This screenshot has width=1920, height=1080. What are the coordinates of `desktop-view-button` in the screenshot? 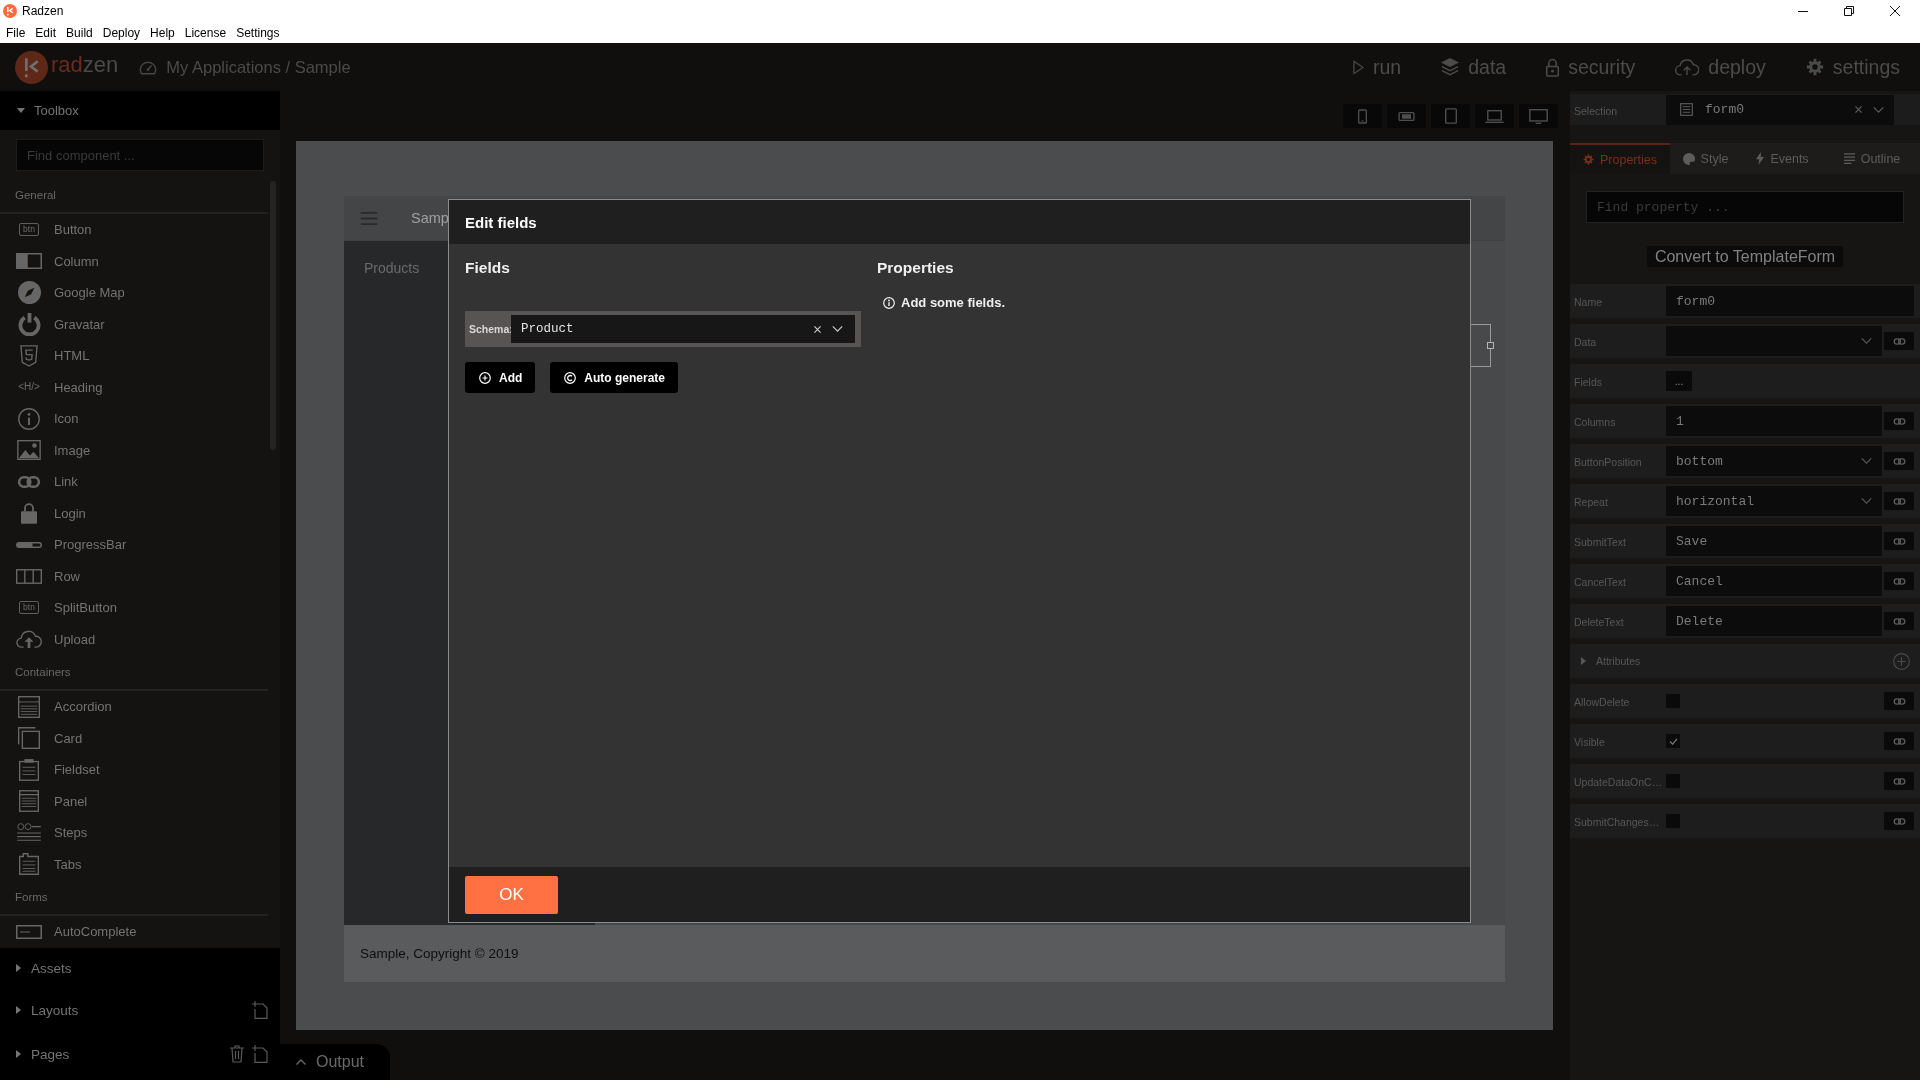 It's located at (1538, 116).